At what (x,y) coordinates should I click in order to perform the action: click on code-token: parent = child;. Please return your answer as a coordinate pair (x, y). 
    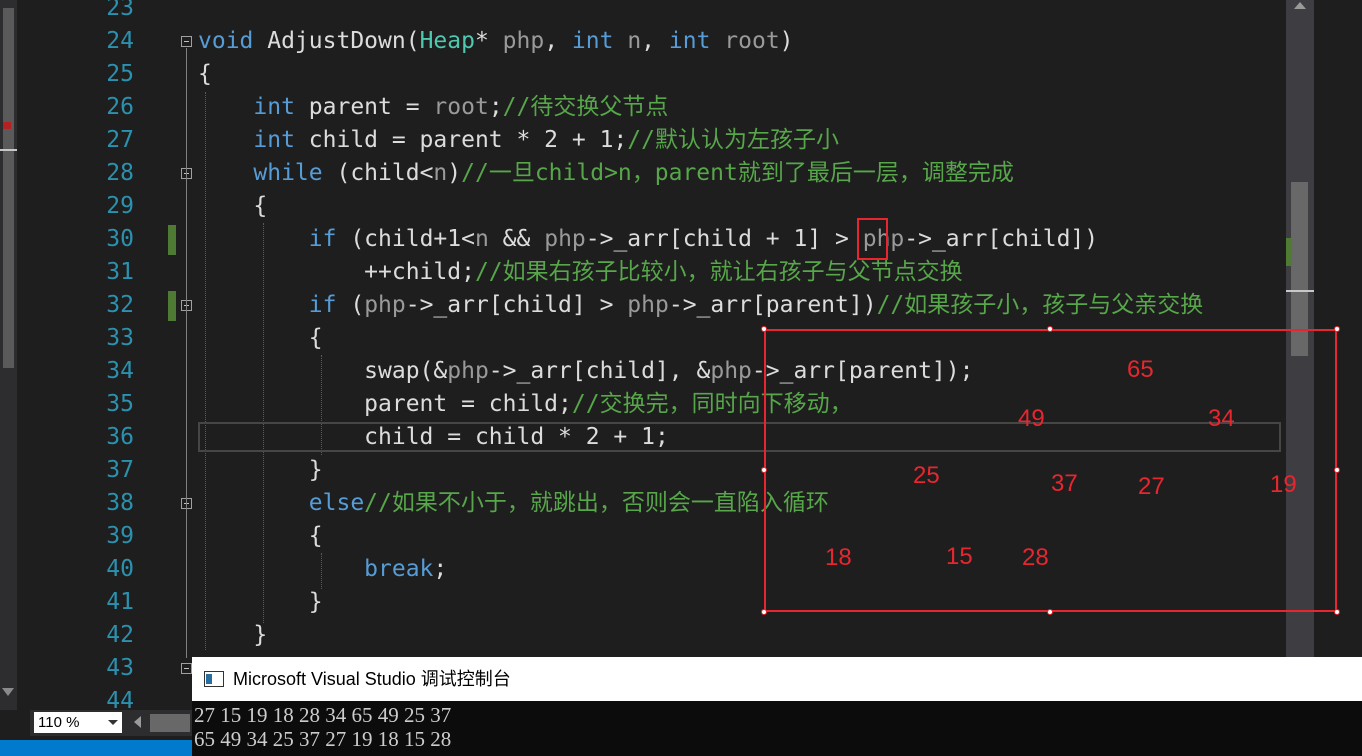
    Looking at the image, I should click on (385, 404).